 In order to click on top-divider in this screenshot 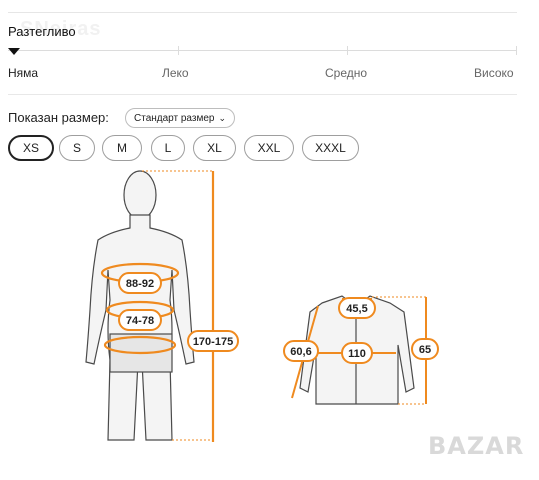, I will do `click(262, 12)`.